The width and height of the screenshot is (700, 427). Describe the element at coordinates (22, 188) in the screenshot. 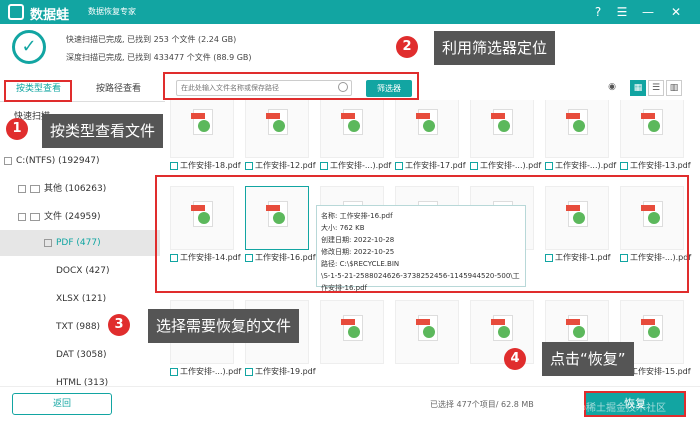

I see `other-checkbox` at that location.